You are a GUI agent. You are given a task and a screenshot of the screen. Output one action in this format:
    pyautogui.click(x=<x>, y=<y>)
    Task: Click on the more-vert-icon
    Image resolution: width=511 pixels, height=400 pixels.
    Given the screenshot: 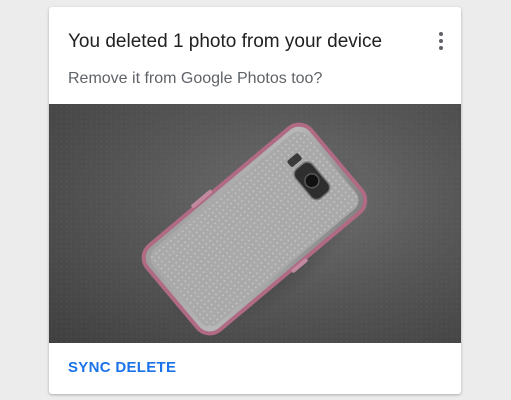 What is the action you would take?
    pyautogui.click(x=441, y=34)
    